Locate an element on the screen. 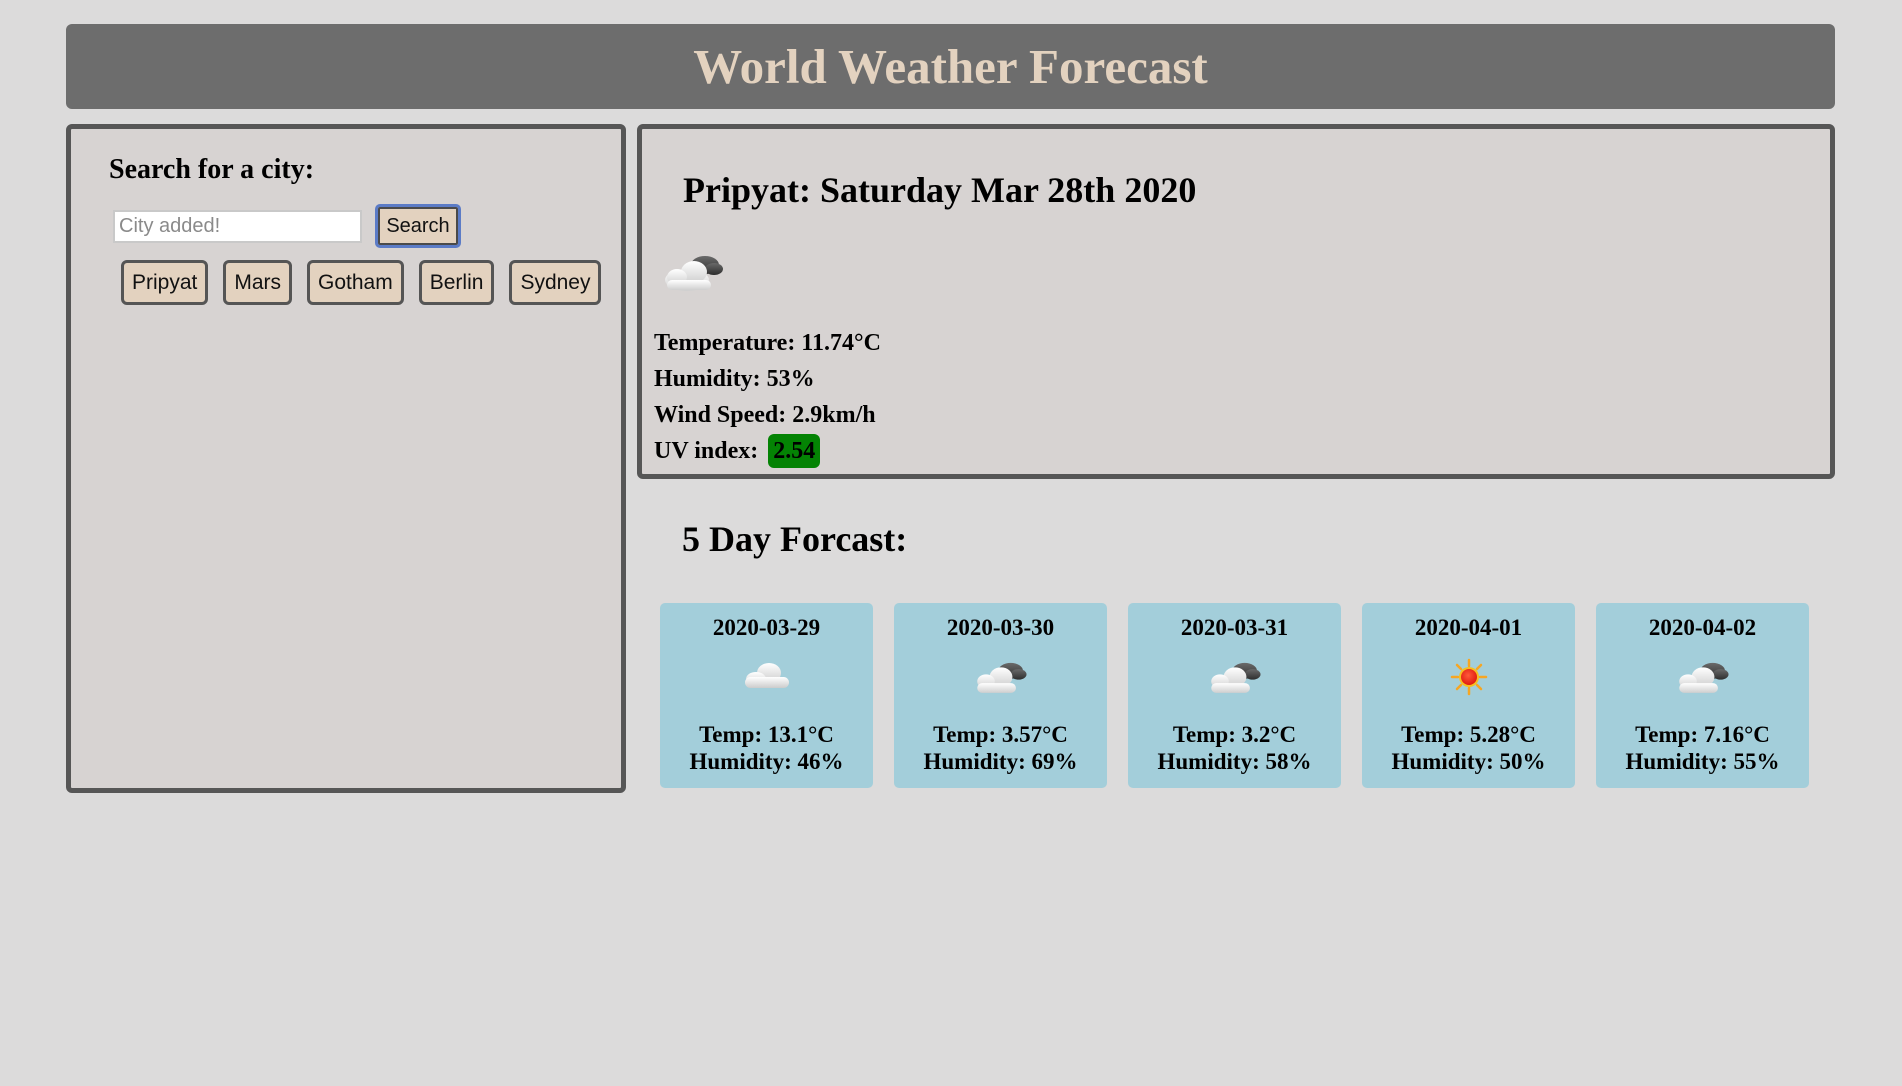 This screenshot has height=1086, width=1902. page-header: World Weather Forecast is located at coordinates (950, 66).